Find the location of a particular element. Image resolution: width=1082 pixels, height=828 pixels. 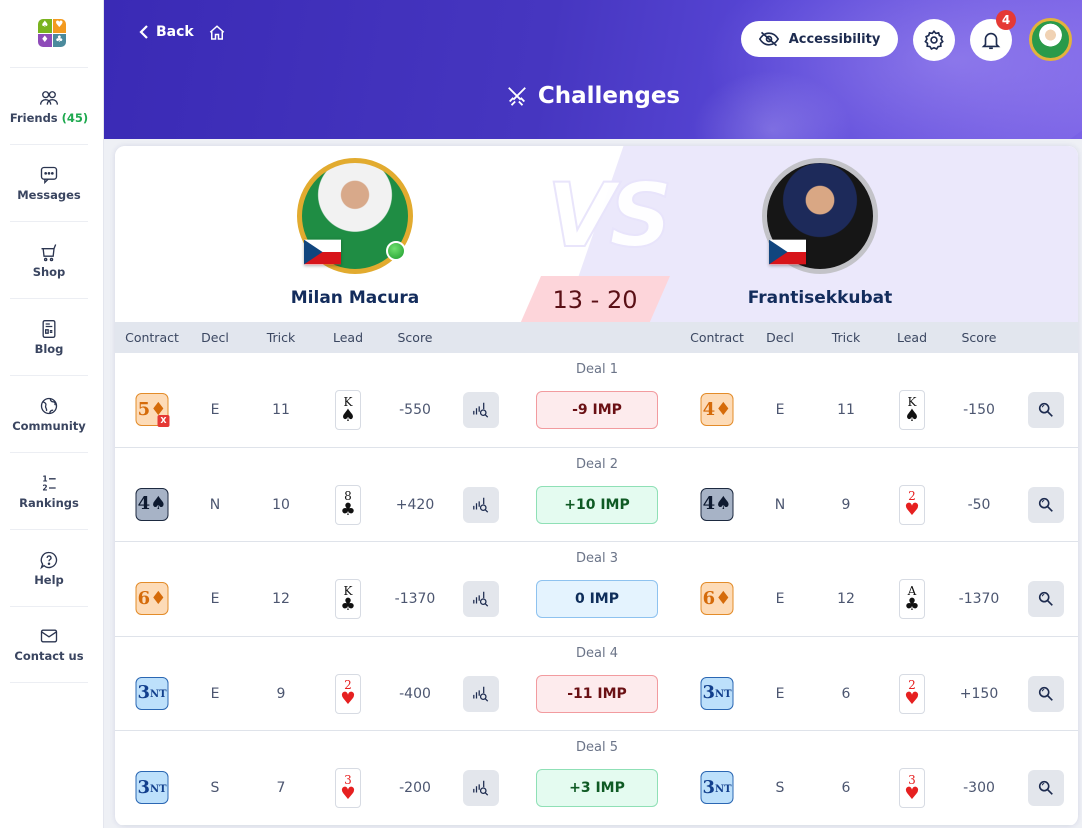

score: -1370 is located at coordinates (979, 599).